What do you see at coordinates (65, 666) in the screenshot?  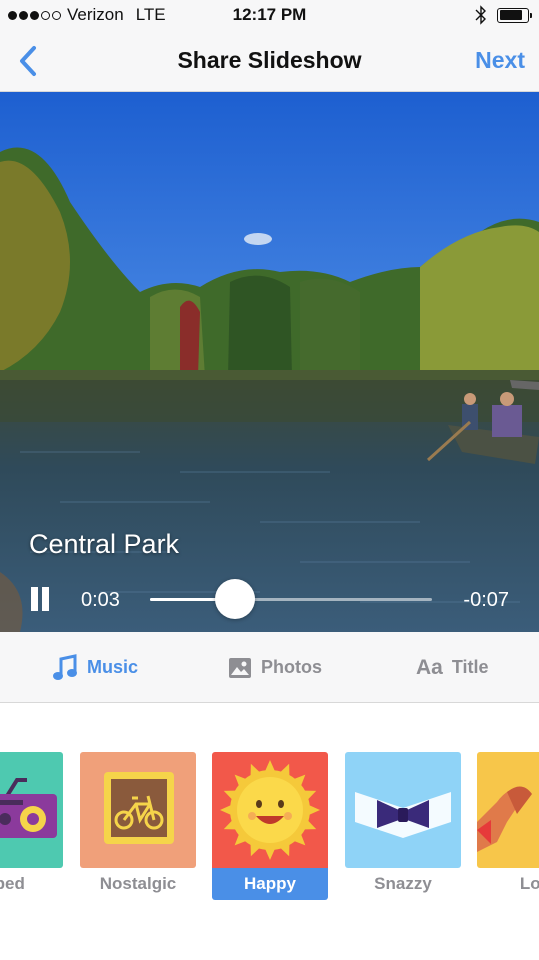 I see `music-note-icon` at bounding box center [65, 666].